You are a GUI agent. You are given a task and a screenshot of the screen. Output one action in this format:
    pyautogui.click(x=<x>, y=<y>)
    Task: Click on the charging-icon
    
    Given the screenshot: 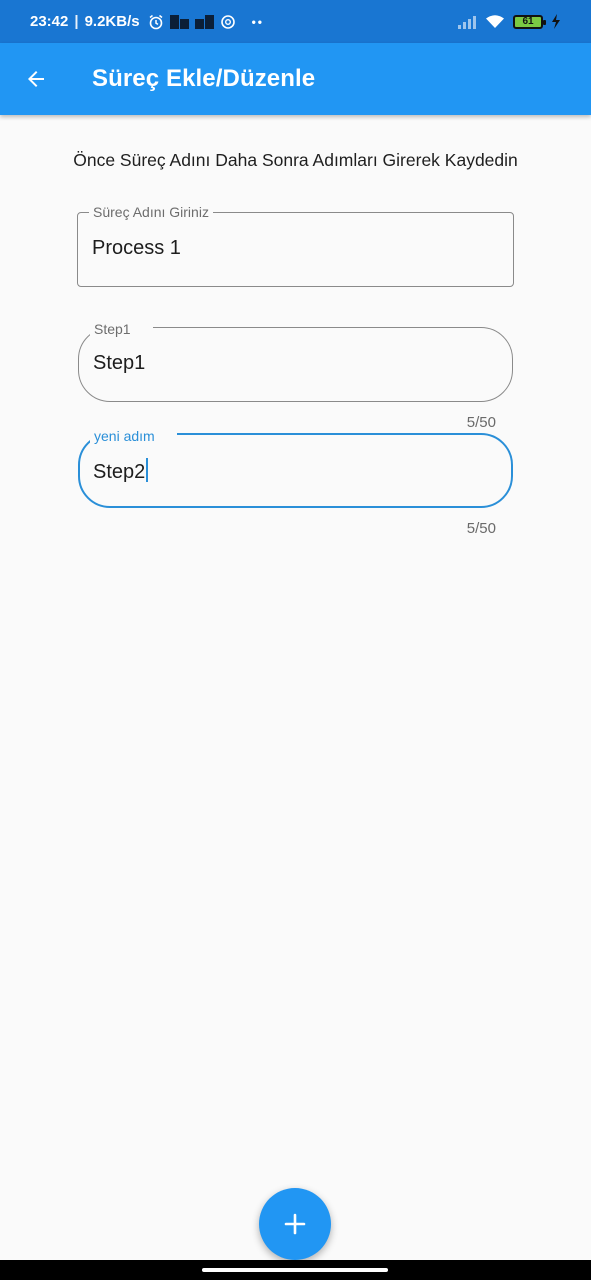 What is the action you would take?
    pyautogui.click(x=556, y=21)
    